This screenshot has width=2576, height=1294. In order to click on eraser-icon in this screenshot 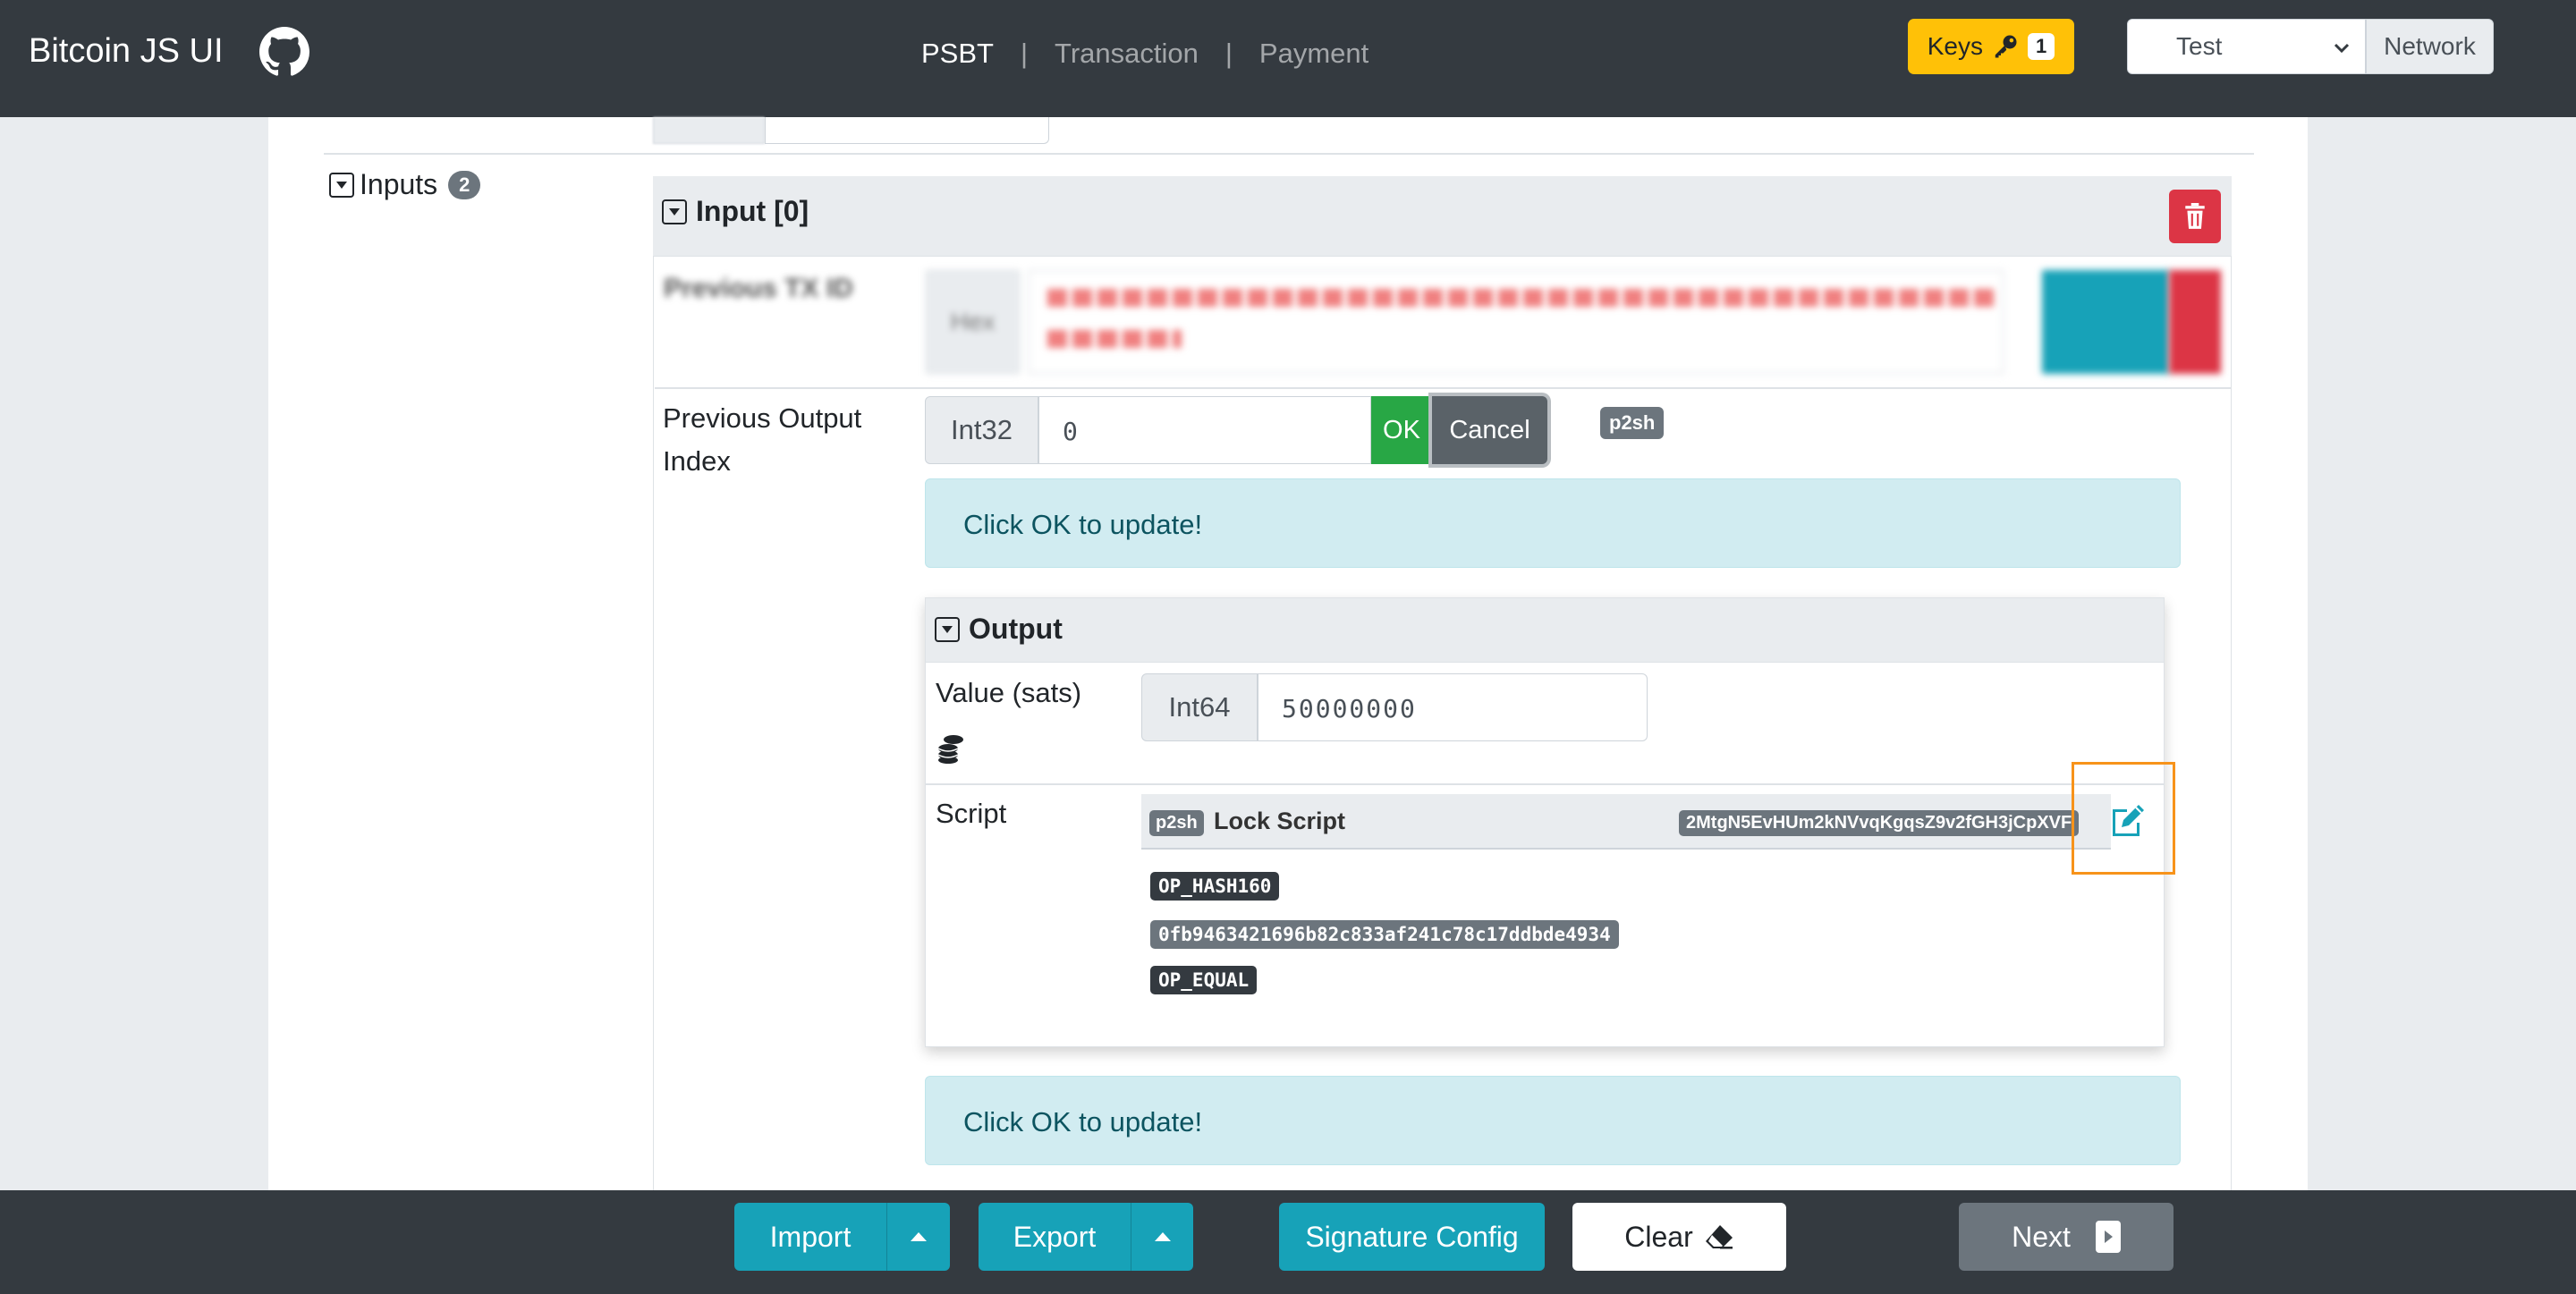, I will do `click(1719, 1237)`.